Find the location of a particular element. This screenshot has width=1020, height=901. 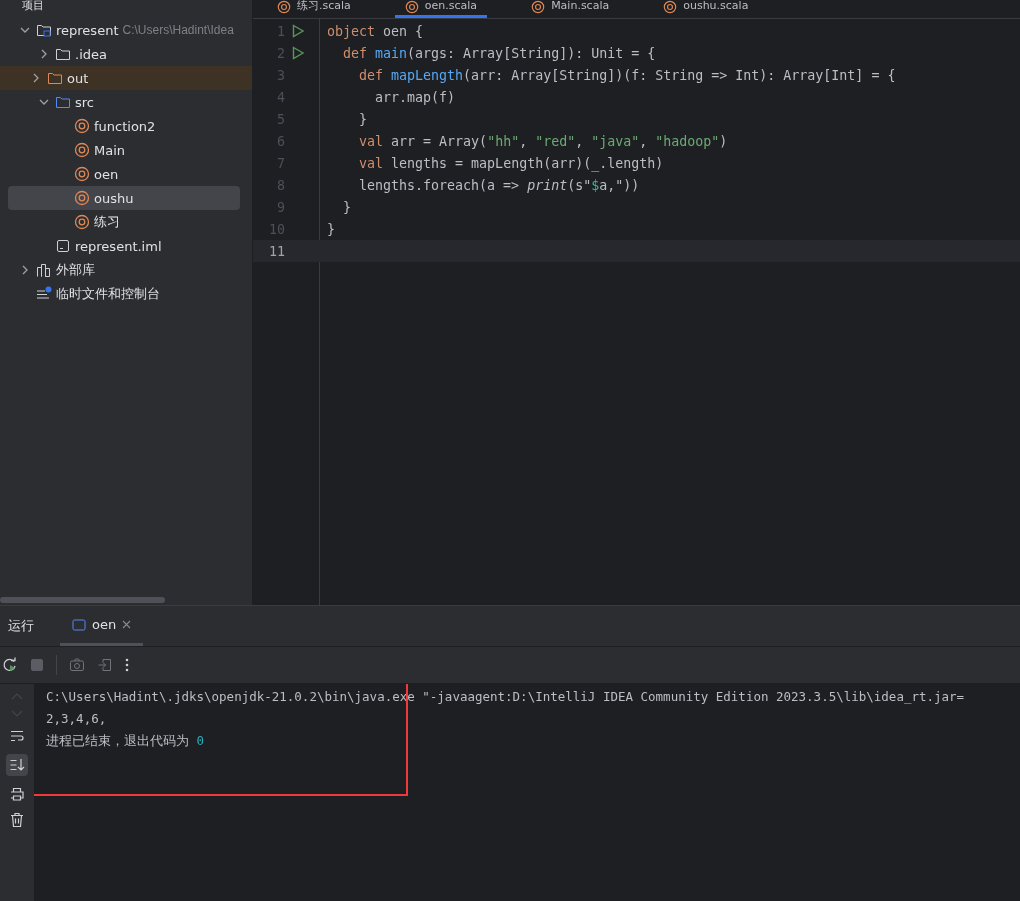

code-line: arr.map(f) is located at coordinates (415, 97).